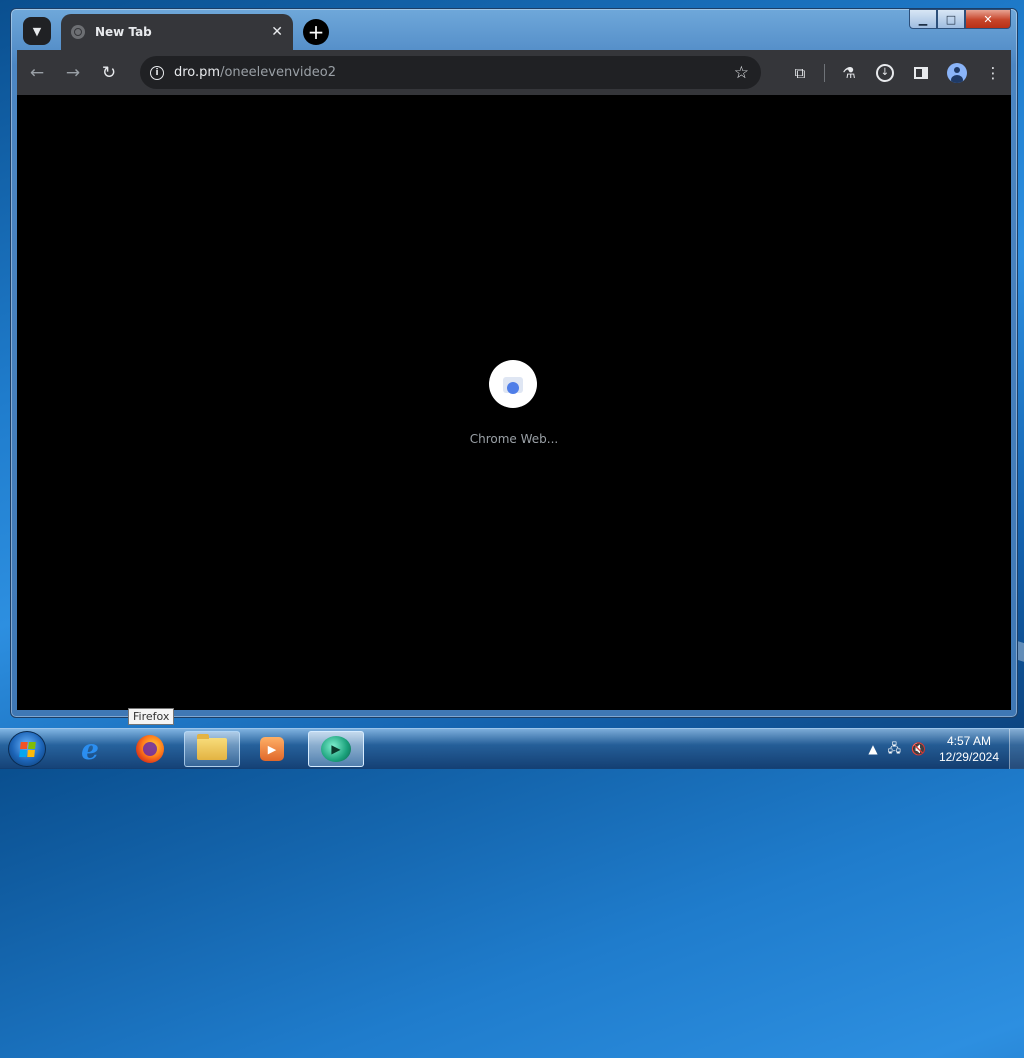  What do you see at coordinates (278, 72) in the screenshot?
I see `url-path: /oneelevenvideo2` at bounding box center [278, 72].